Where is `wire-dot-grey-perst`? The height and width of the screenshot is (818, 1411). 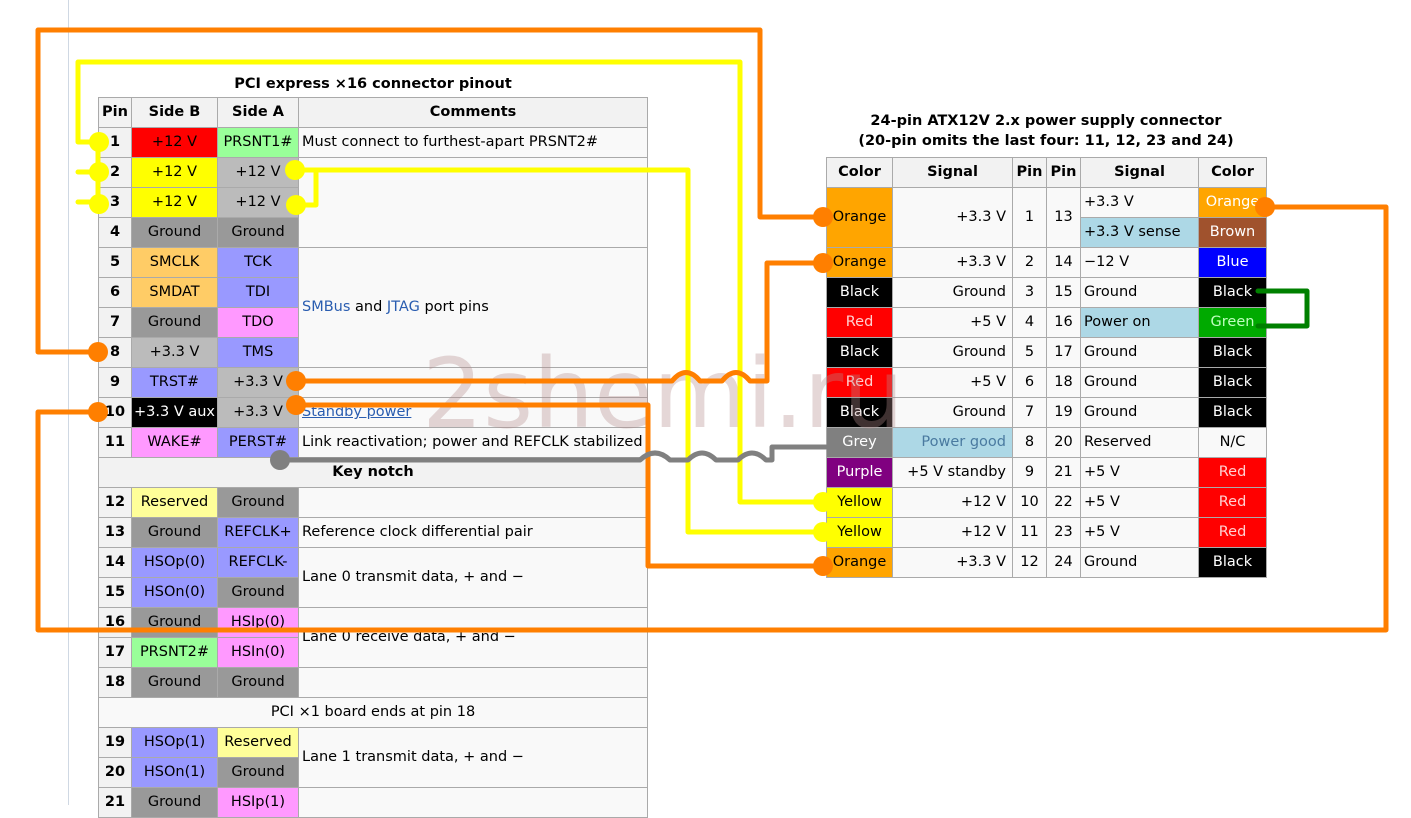 wire-dot-grey-perst is located at coordinates (280, 460).